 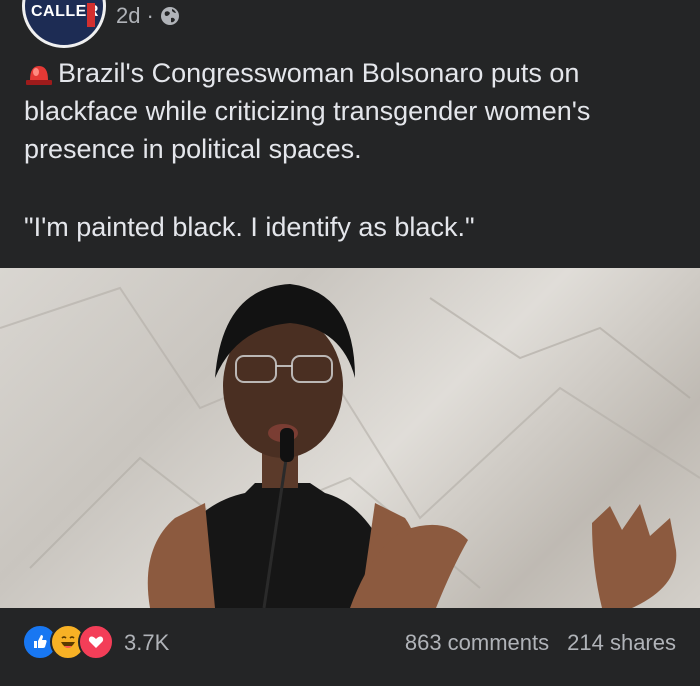 What do you see at coordinates (169, 16) in the screenshot?
I see `globe-icon` at bounding box center [169, 16].